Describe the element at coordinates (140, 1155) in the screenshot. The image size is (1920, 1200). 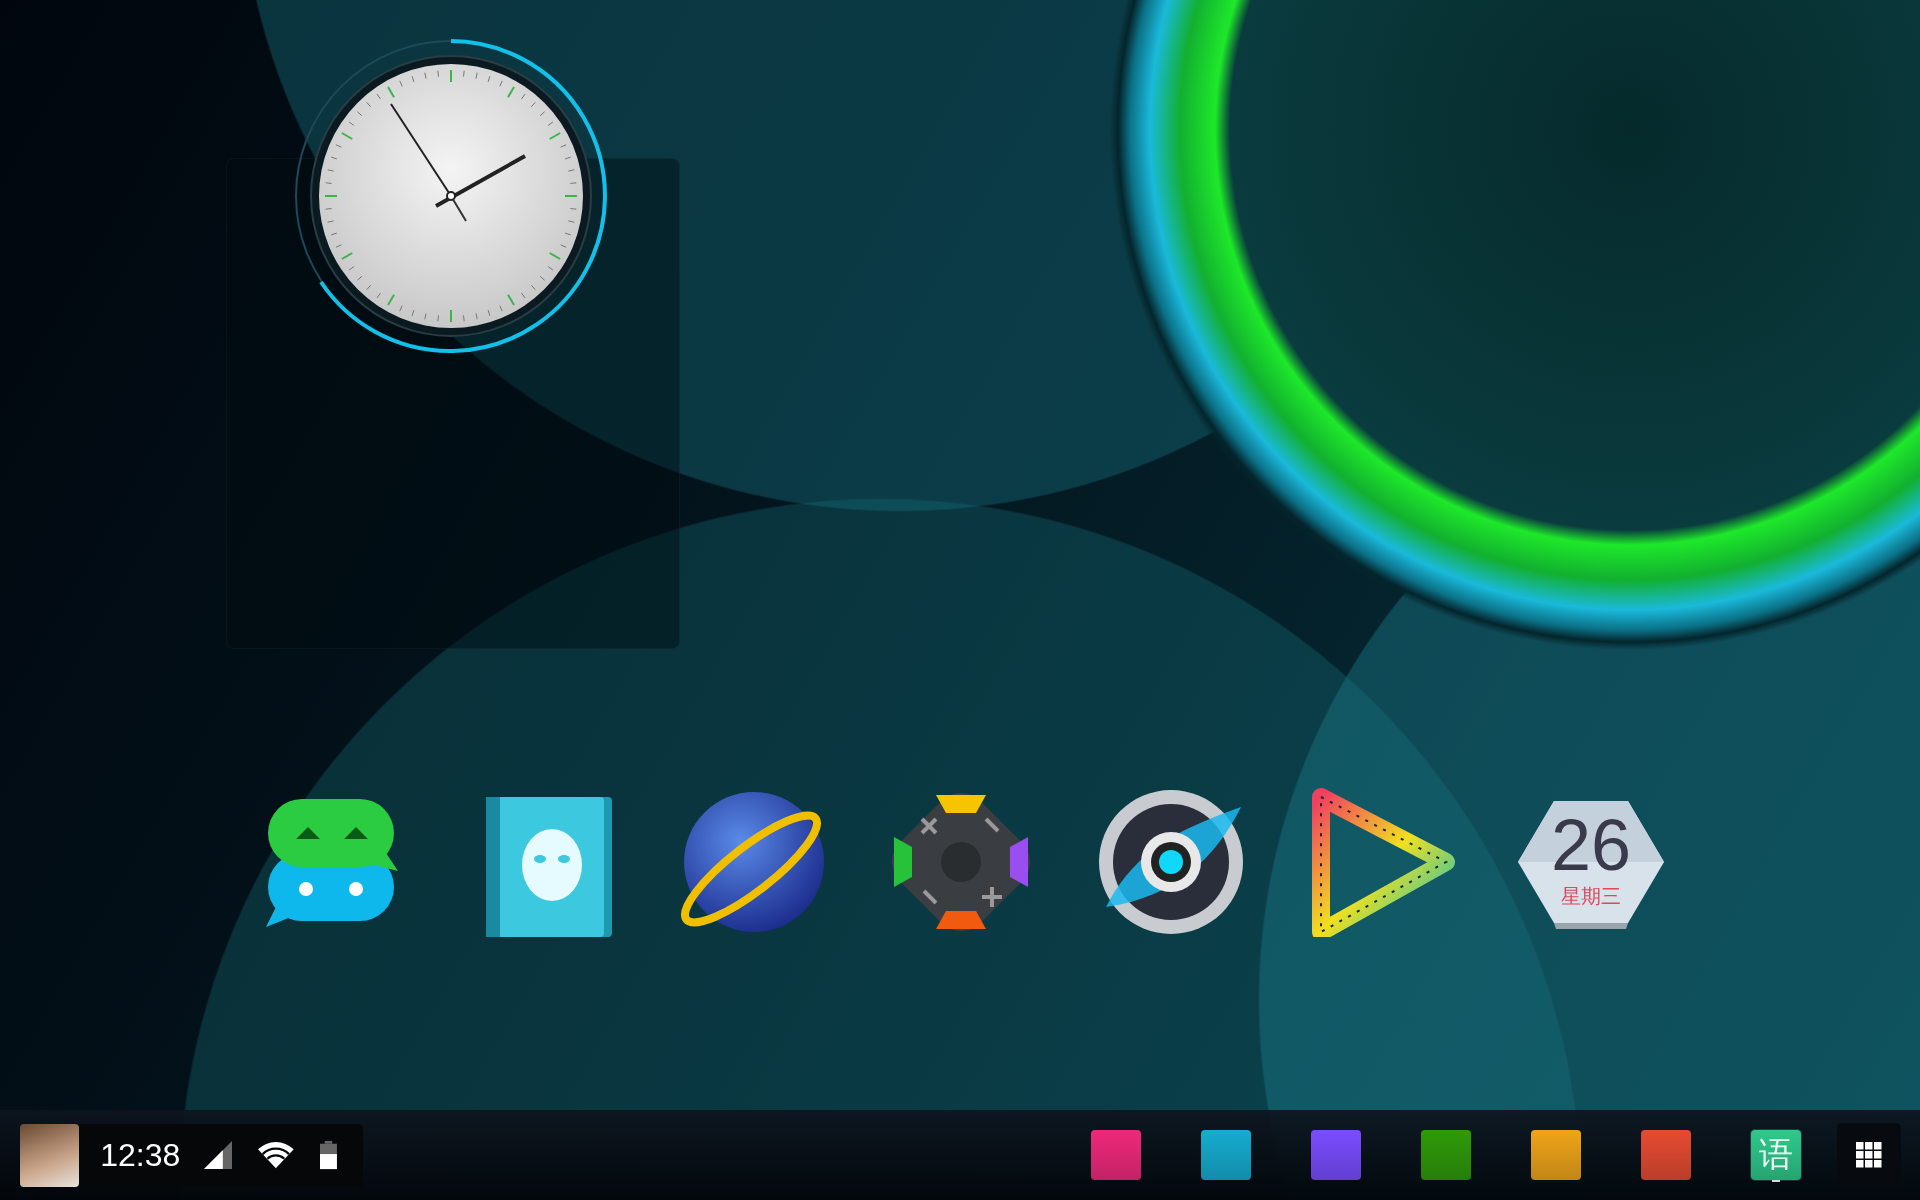
I see `clock-time: 12:38` at that location.